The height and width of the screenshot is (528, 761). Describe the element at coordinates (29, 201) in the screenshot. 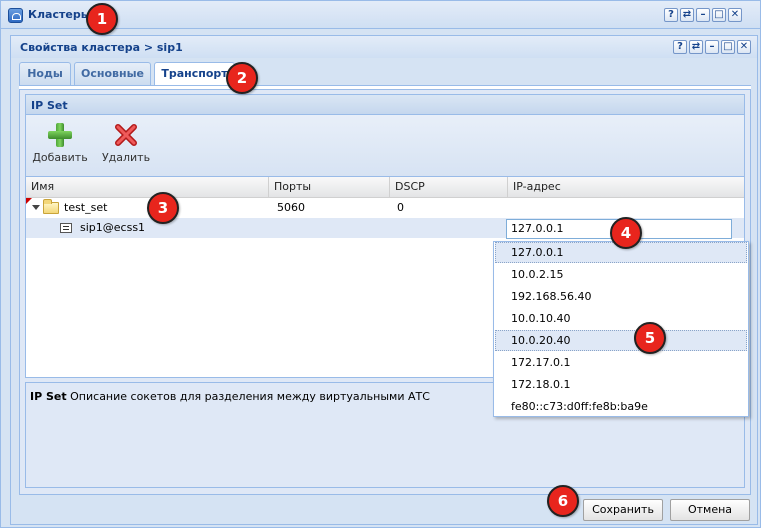

I see `dirty-marker` at that location.